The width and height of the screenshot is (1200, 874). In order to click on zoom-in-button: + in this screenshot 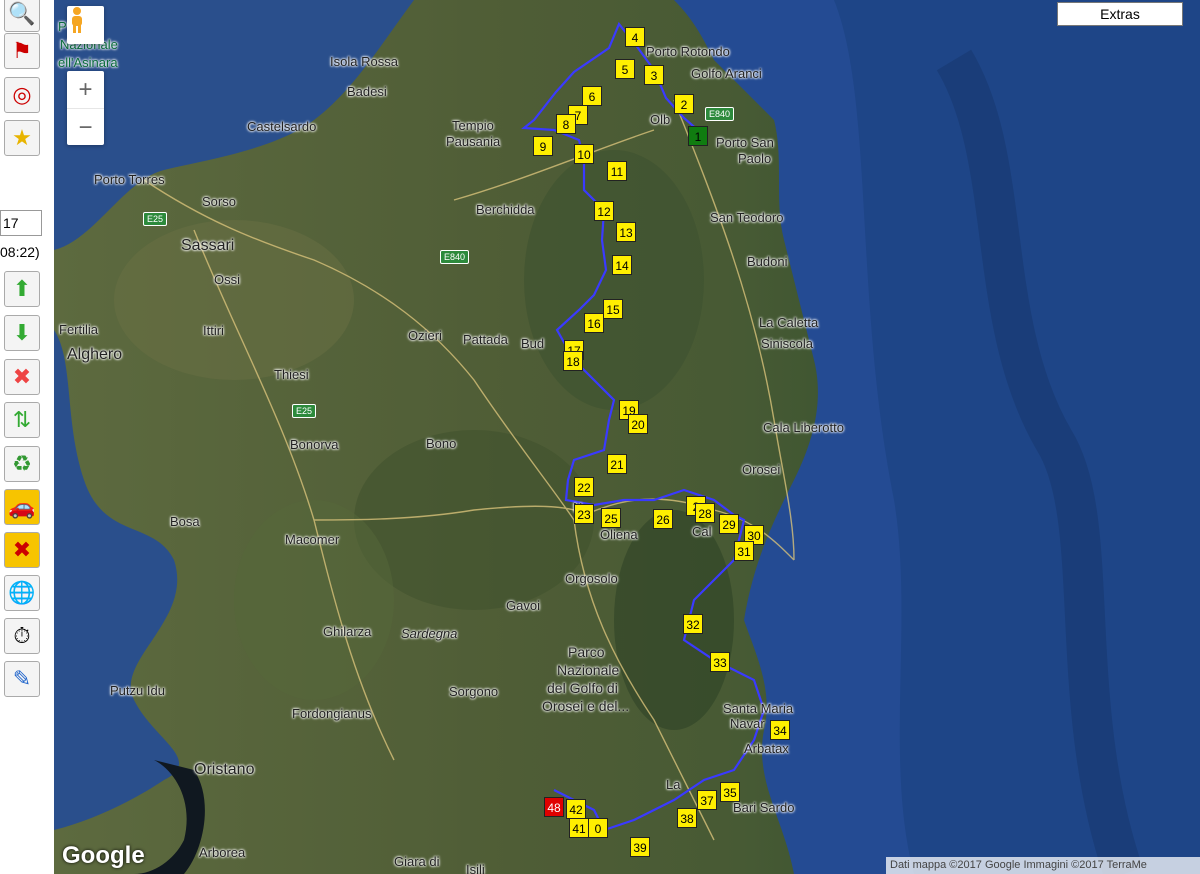, I will do `click(85, 90)`.